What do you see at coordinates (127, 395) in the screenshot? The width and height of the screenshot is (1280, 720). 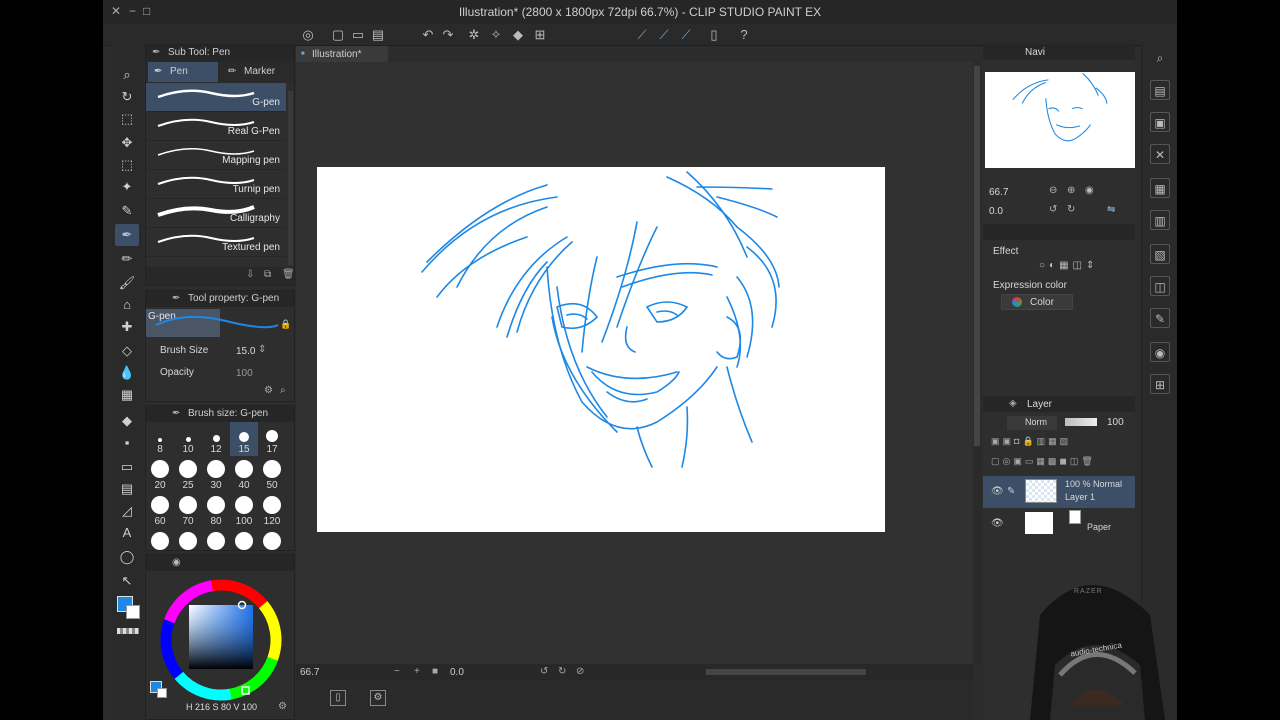 I see `pattern-tool-icon: ▦` at bounding box center [127, 395].